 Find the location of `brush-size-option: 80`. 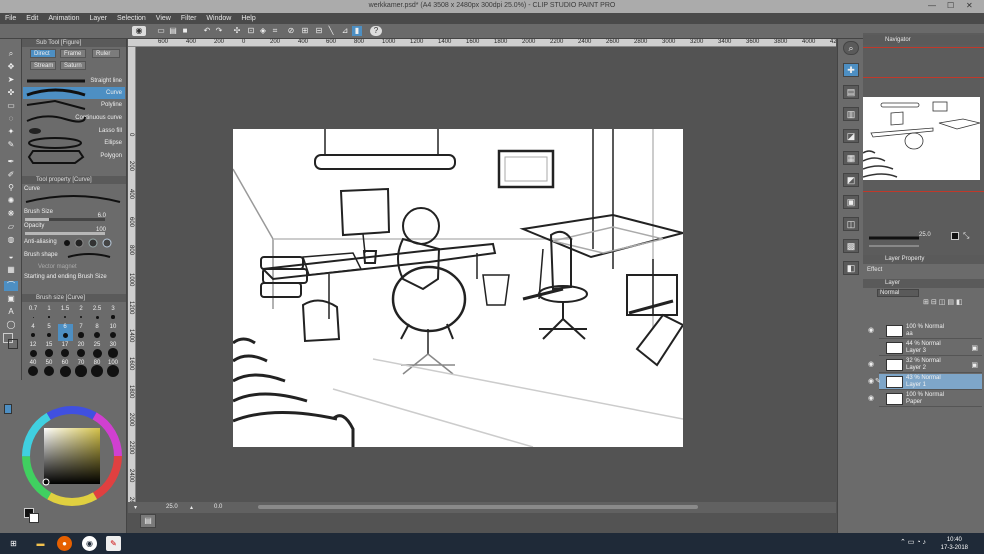

brush-size-option: 80 is located at coordinates (97, 368).